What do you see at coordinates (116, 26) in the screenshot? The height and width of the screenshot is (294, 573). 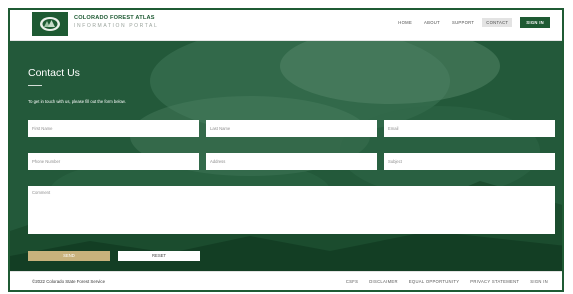 I see `site-subtitle: INFORMATION PORTAL` at bounding box center [116, 26].